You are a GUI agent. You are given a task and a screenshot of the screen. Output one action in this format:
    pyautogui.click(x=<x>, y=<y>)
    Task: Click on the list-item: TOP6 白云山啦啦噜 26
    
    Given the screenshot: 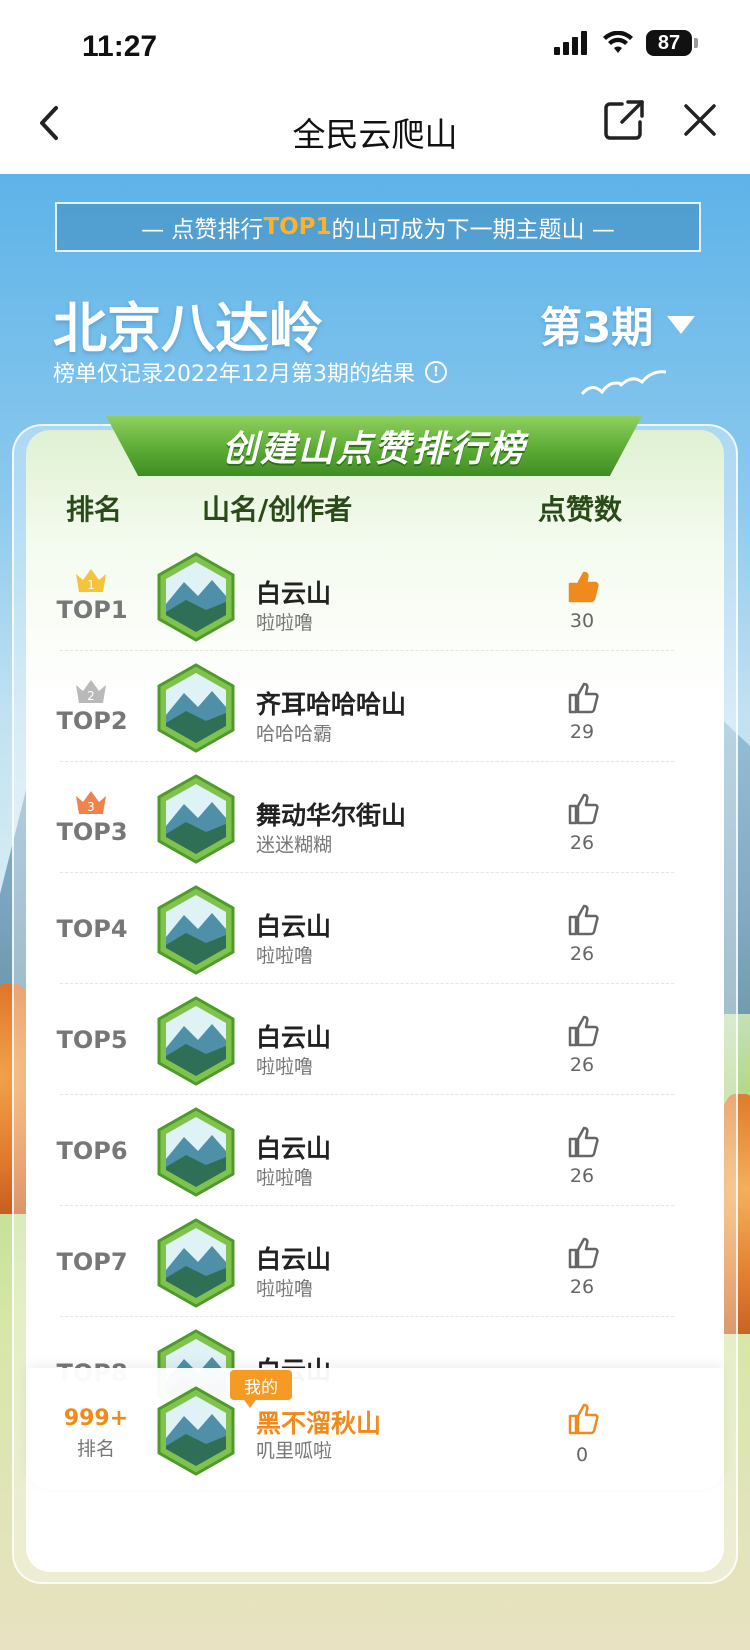 What is the action you would take?
    pyautogui.click(x=375, y=1150)
    